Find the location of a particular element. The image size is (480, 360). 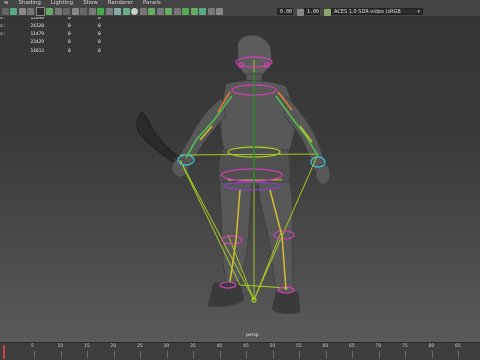

chevron-down-icon: ▾ is located at coordinates (418, 12).